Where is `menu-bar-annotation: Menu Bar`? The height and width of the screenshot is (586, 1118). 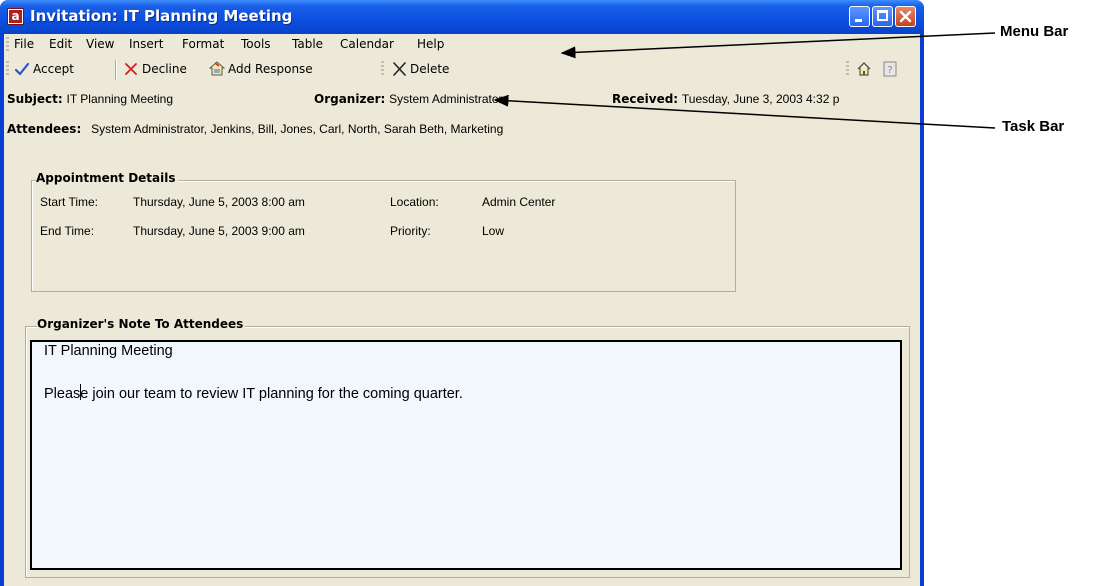 menu-bar-annotation: Menu Bar is located at coordinates (1034, 31).